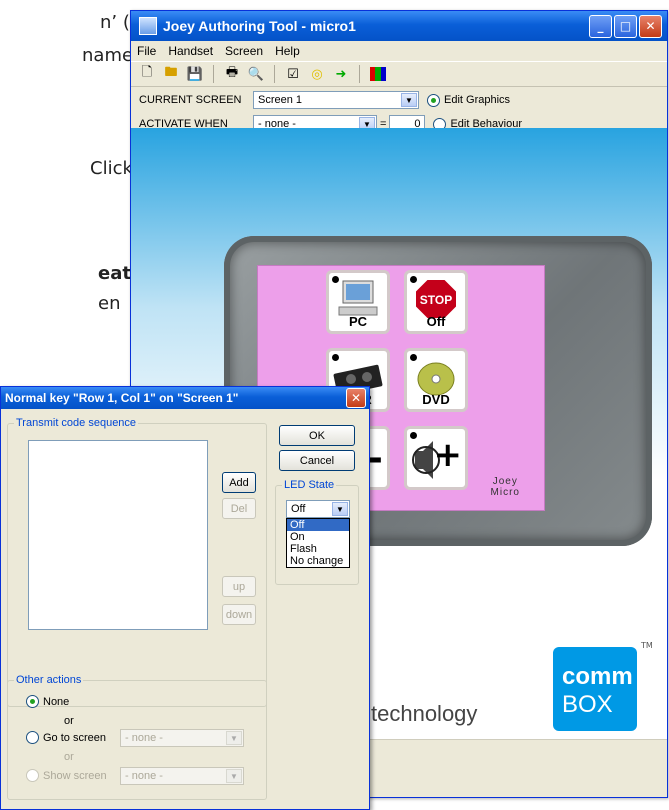 This screenshot has height=810, width=669. I want to click on add-button: Add, so click(239, 482).